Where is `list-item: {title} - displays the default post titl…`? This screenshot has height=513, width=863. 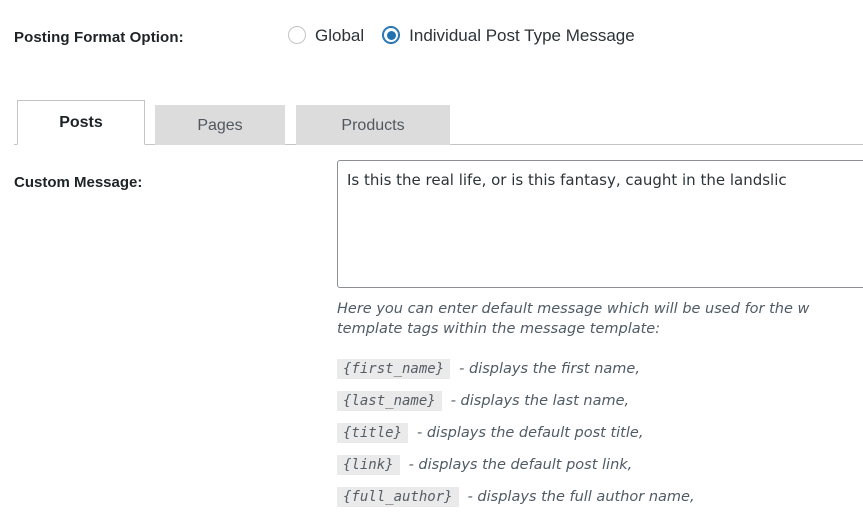 list-item: {title} - displays the default post titl… is located at coordinates (597, 433).